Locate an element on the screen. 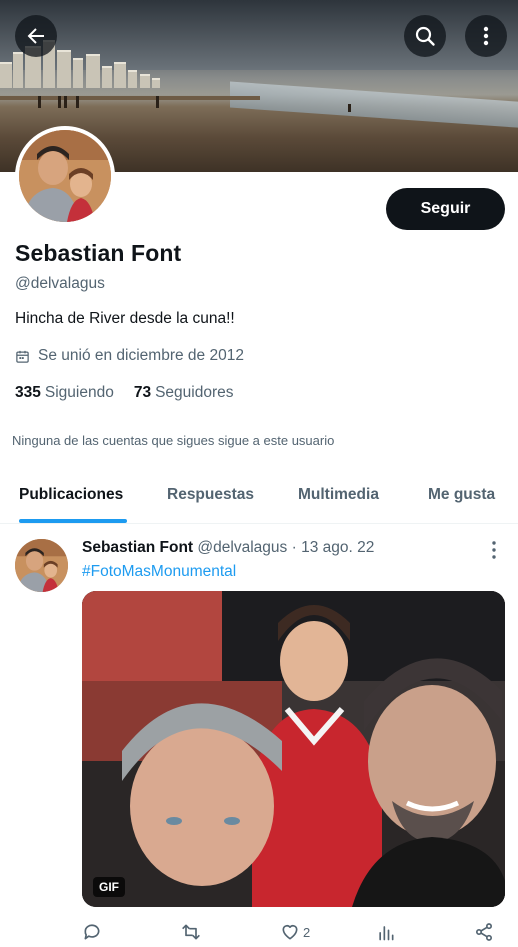  following-link: 335 Siguiendo is located at coordinates (64, 393).